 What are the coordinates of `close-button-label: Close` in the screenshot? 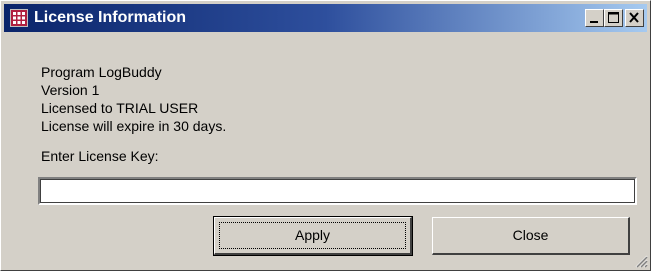 It's located at (530, 235).